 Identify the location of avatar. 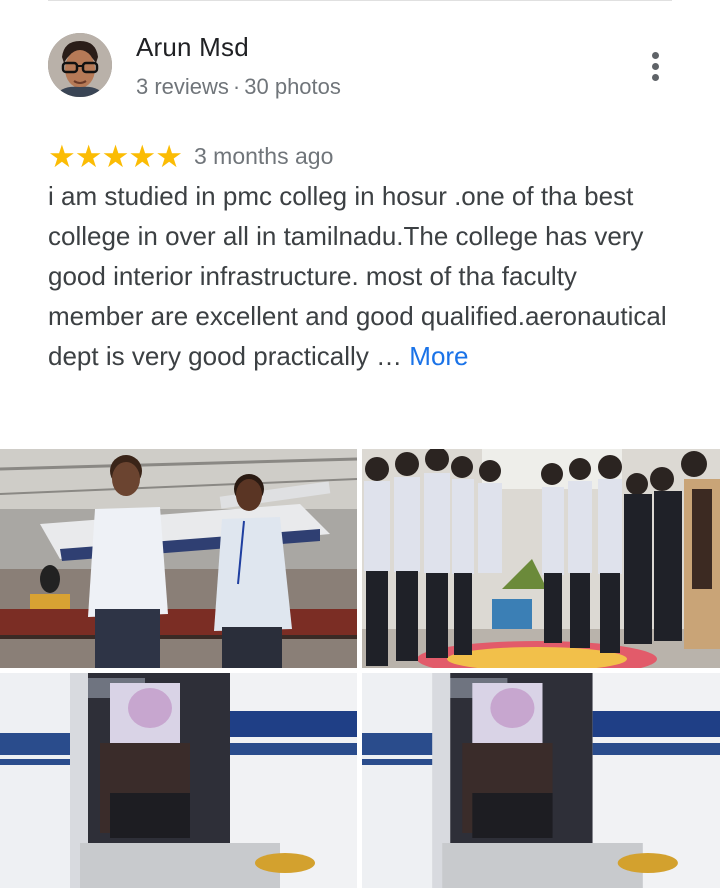
(80, 65).